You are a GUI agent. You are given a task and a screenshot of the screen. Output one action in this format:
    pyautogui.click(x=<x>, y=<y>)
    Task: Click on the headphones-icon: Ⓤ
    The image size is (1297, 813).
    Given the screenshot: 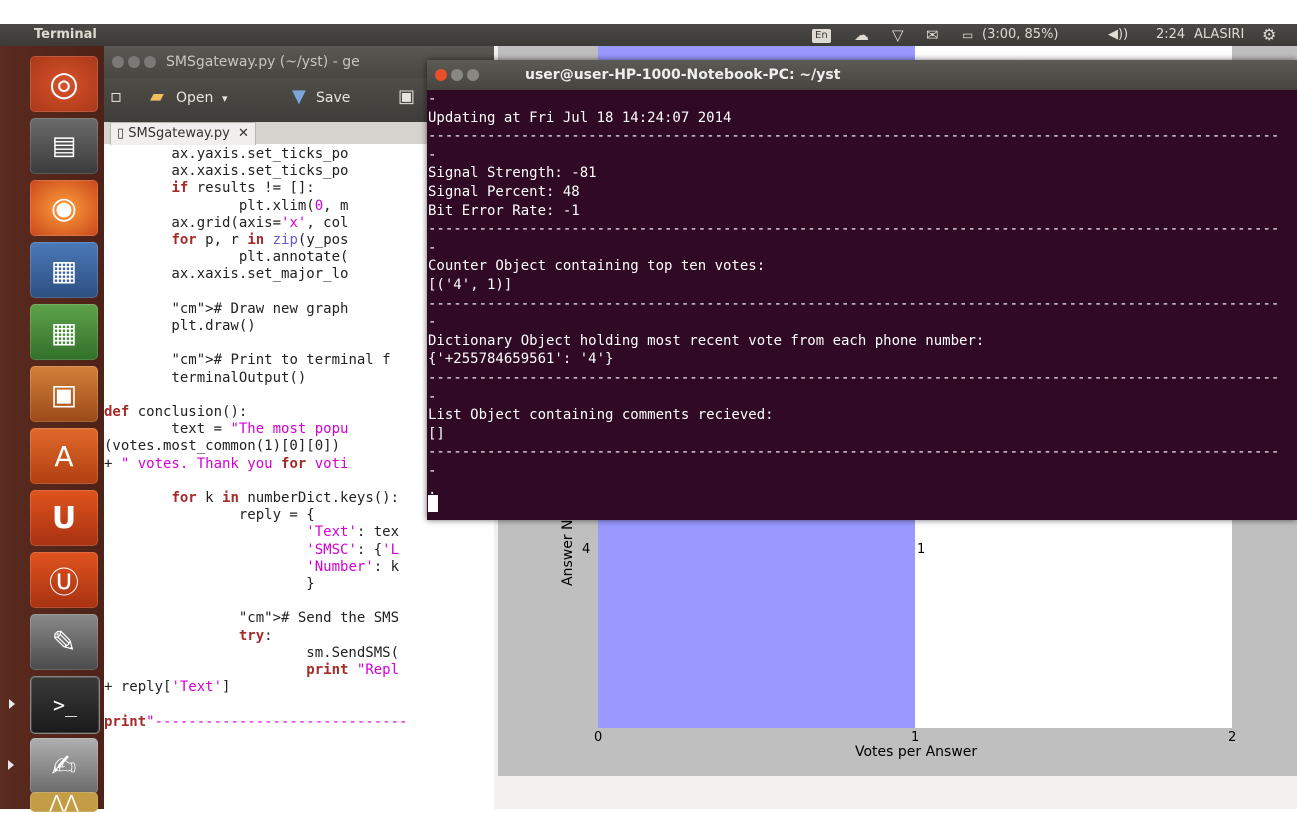 What is the action you would take?
    pyautogui.click(x=64, y=583)
    